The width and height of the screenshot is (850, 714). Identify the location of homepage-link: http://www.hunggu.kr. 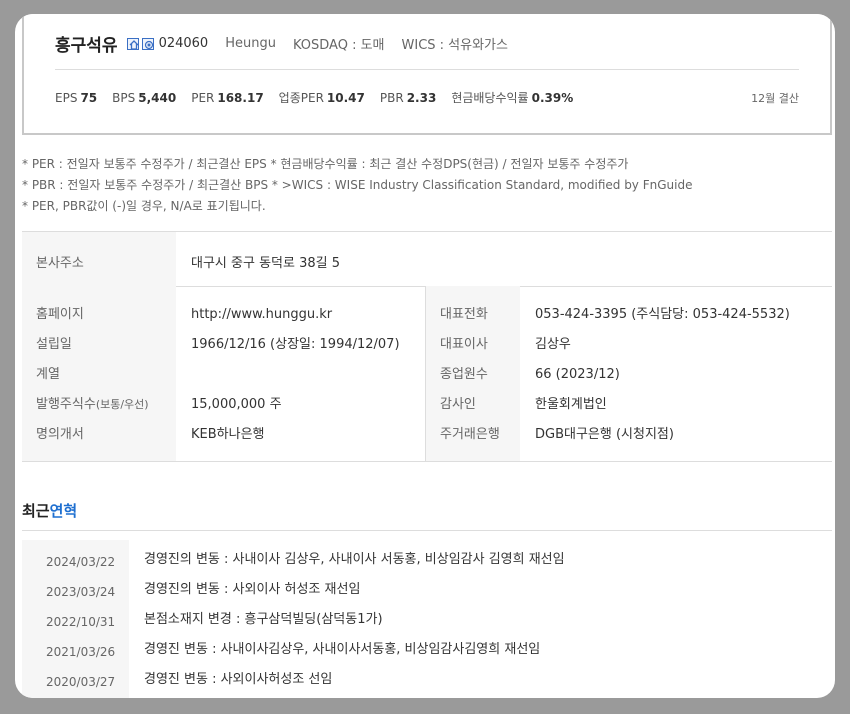
(308, 322).